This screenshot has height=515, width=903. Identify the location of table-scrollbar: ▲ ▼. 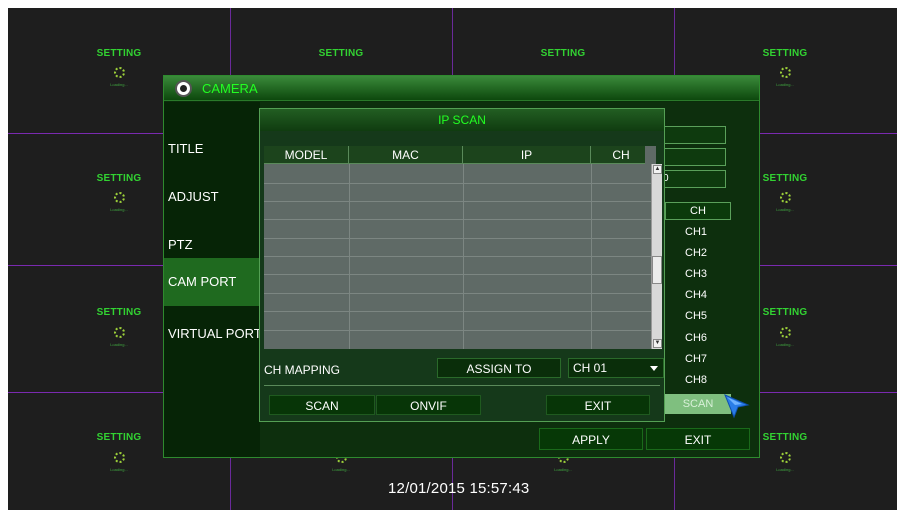
(656, 256).